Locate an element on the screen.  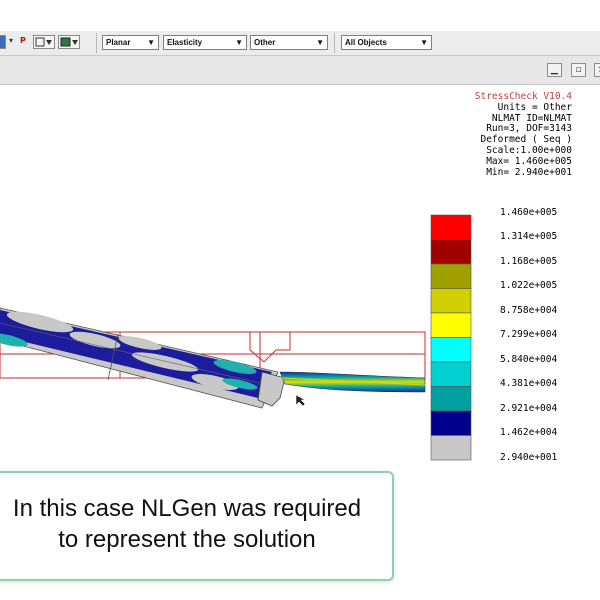
deformed-beam is located at coordinates (143, 358).